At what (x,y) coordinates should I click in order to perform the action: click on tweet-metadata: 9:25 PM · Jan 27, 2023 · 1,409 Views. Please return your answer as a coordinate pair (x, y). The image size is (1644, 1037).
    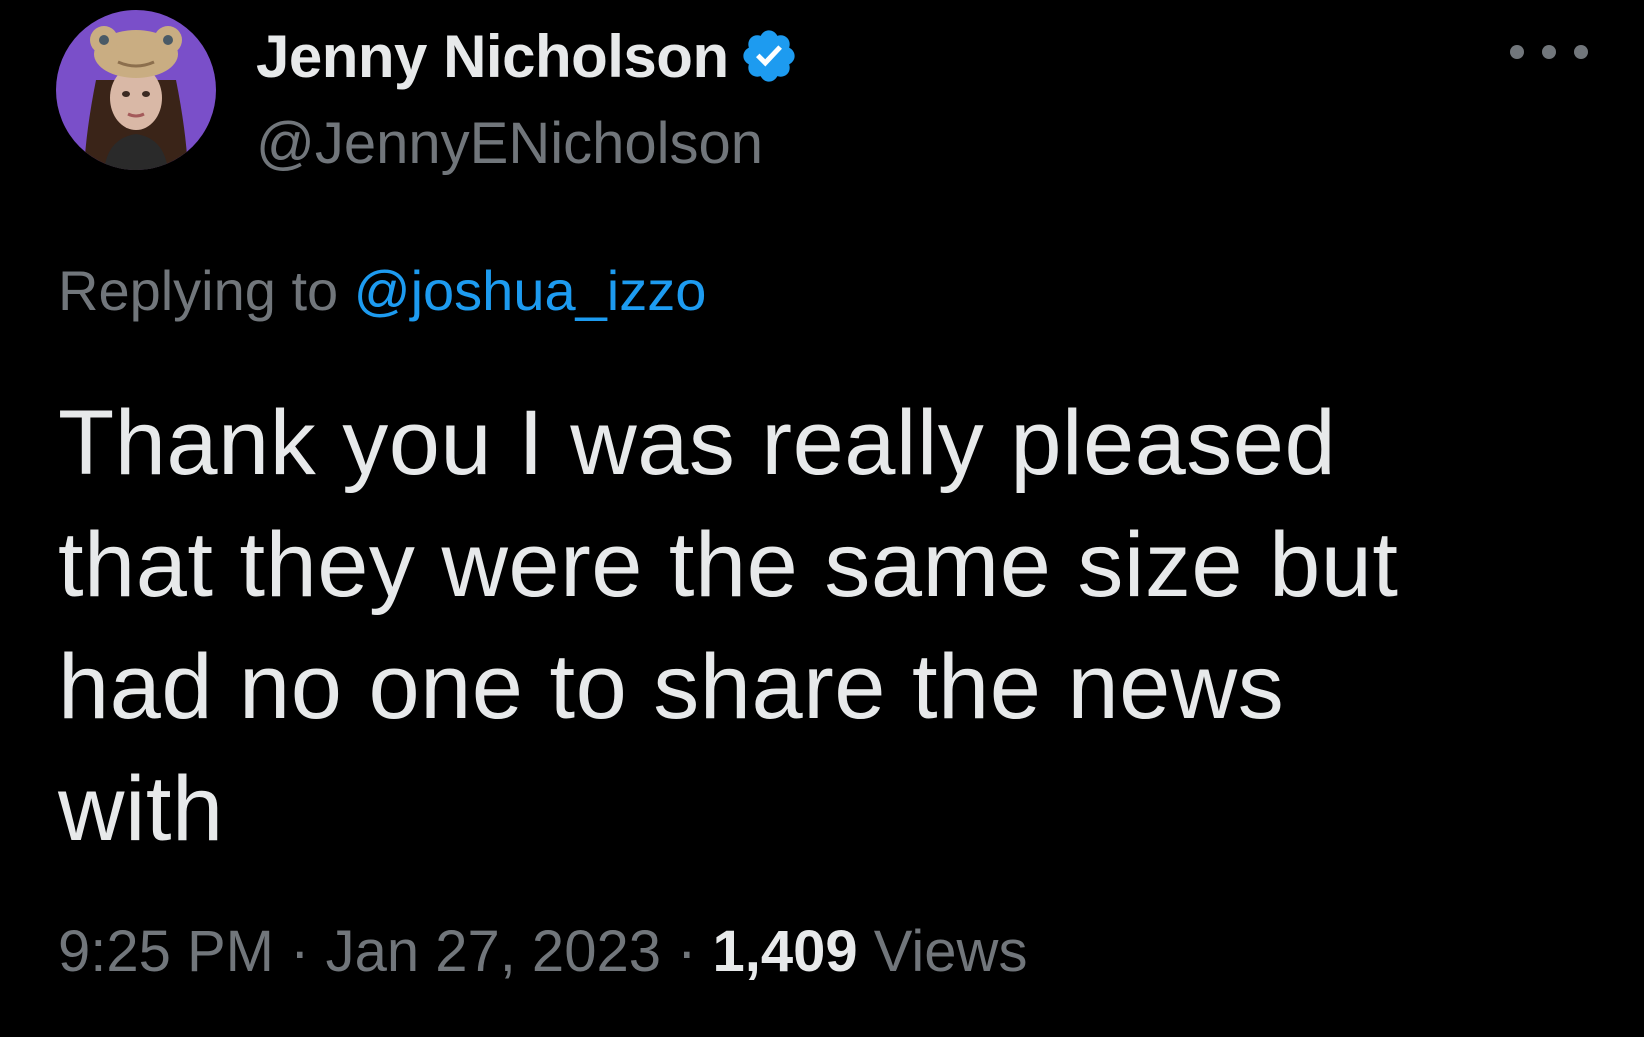
    Looking at the image, I should click on (542, 951).